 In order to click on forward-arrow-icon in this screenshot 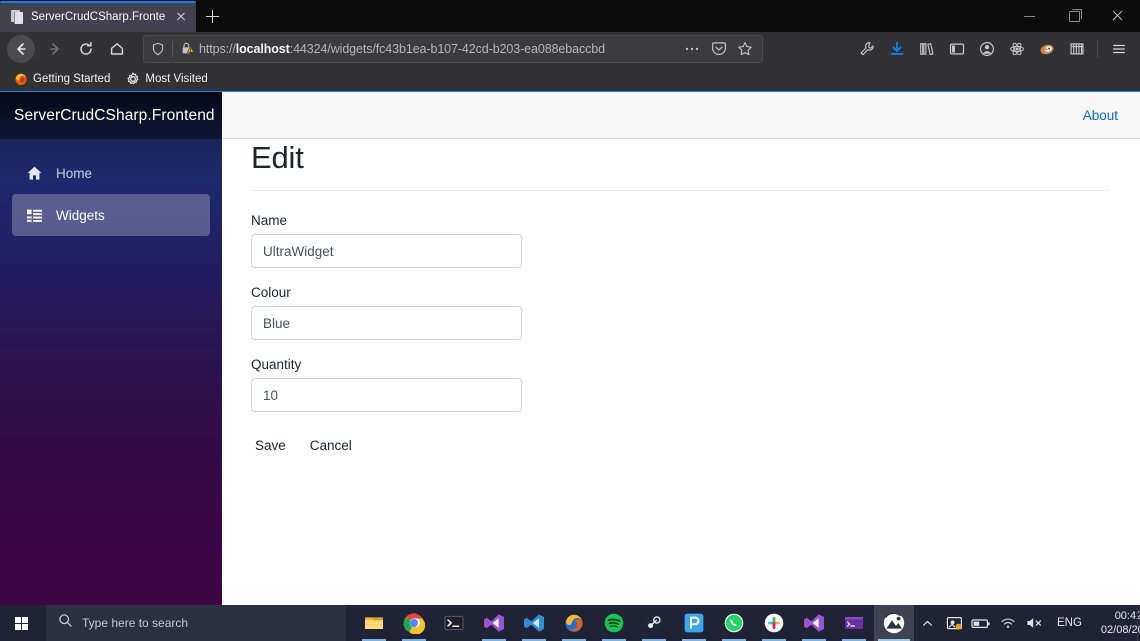, I will do `click(55, 49)`.